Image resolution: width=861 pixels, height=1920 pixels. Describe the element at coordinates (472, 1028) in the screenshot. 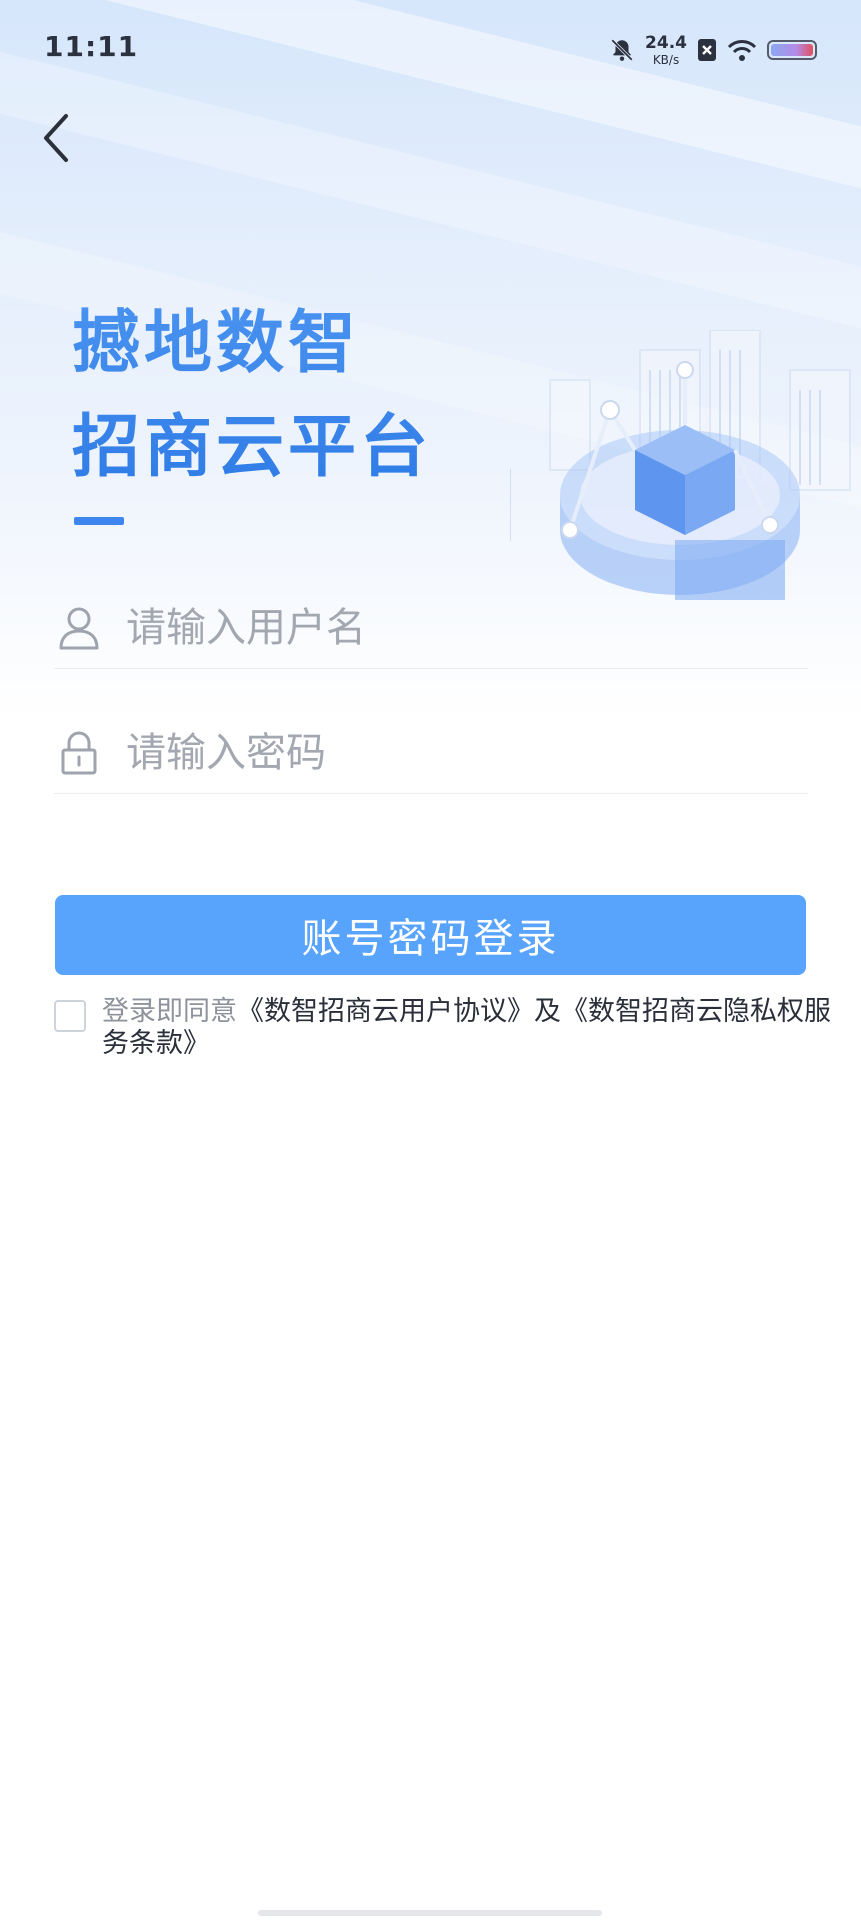

I see `agreement-text: 登录即同意《数智招商云用户协议》及《数智招商云隐私权服务条款》` at that location.